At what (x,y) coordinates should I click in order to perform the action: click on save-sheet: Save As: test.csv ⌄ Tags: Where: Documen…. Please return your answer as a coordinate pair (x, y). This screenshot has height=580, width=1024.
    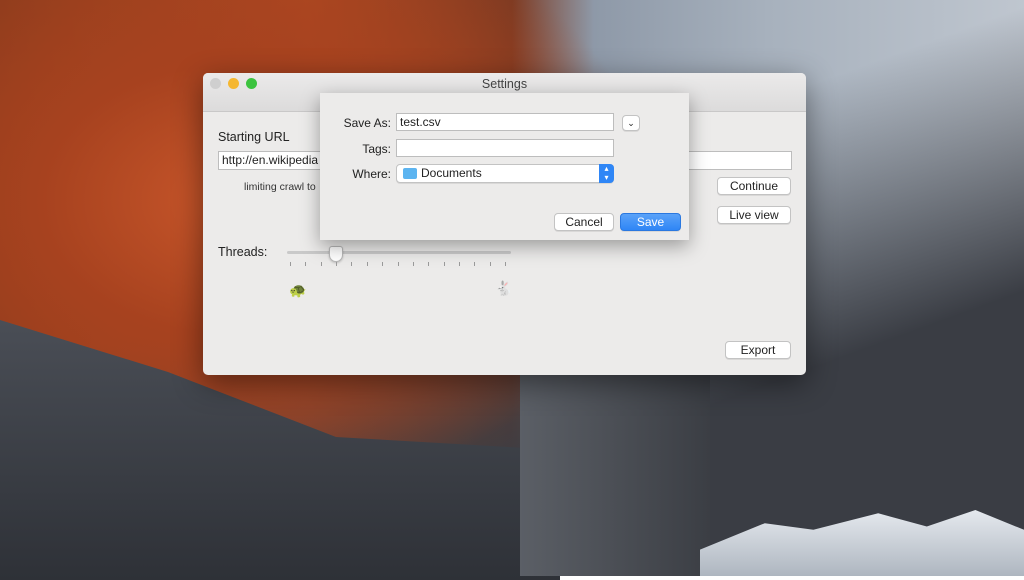
    Looking at the image, I should click on (504, 166).